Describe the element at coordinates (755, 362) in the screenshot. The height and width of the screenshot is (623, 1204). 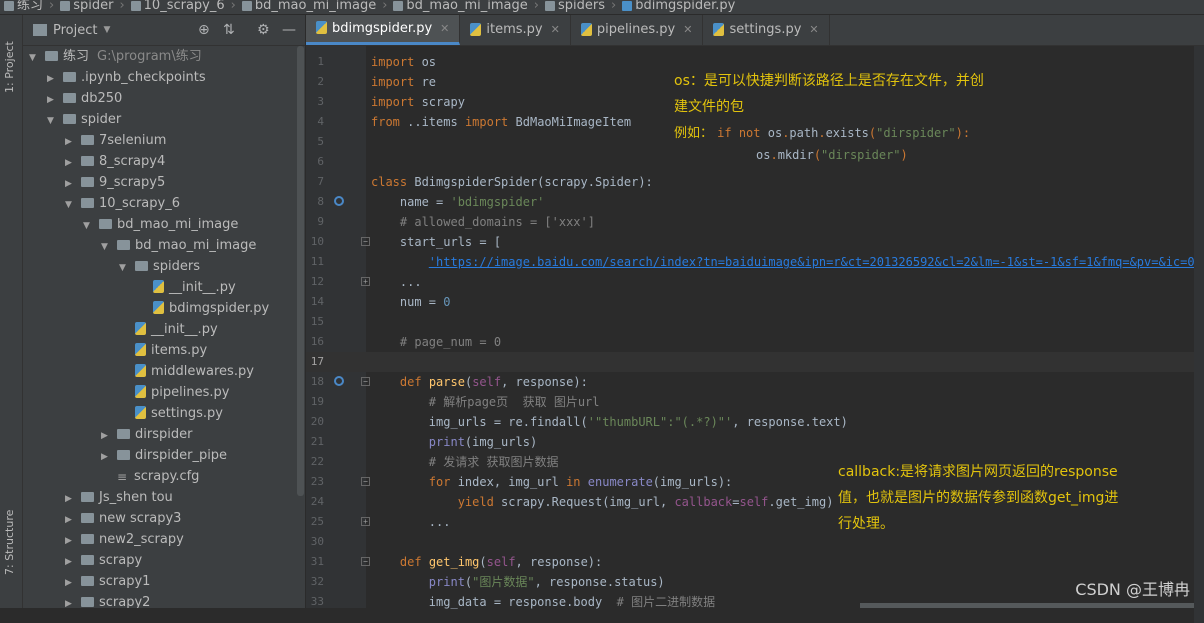
I see `code-line: 17` at that location.